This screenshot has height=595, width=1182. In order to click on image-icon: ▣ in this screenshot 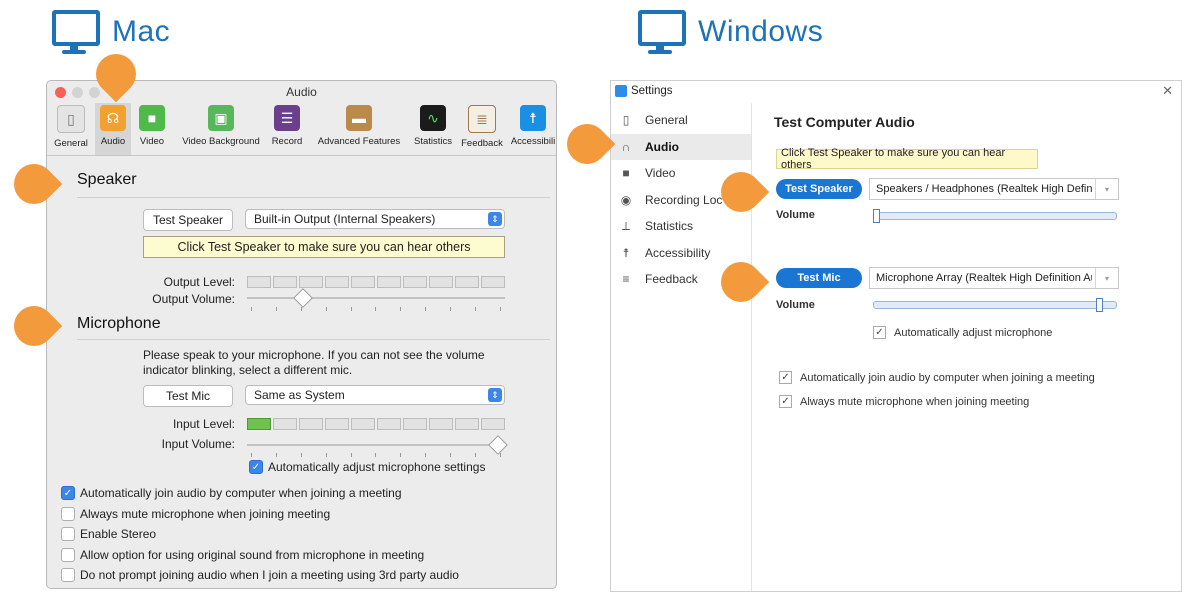, I will do `click(221, 118)`.